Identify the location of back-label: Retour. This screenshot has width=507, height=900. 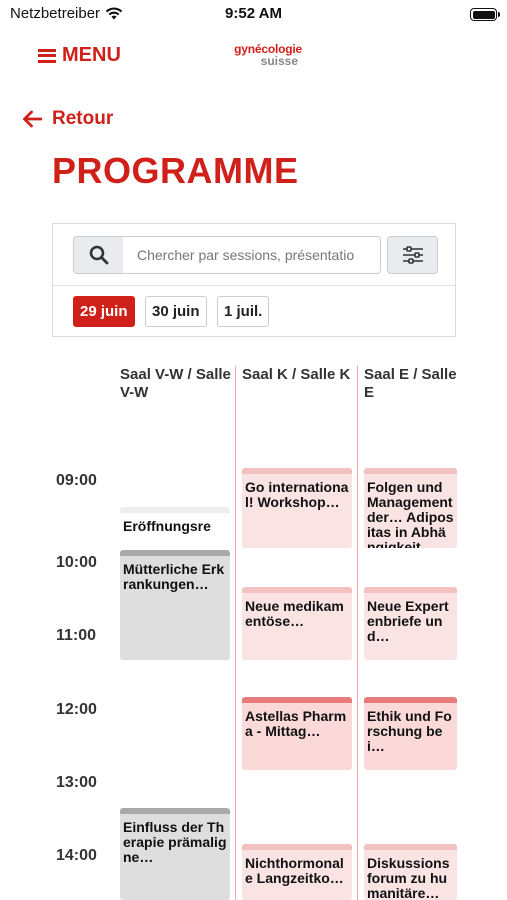
(83, 118).